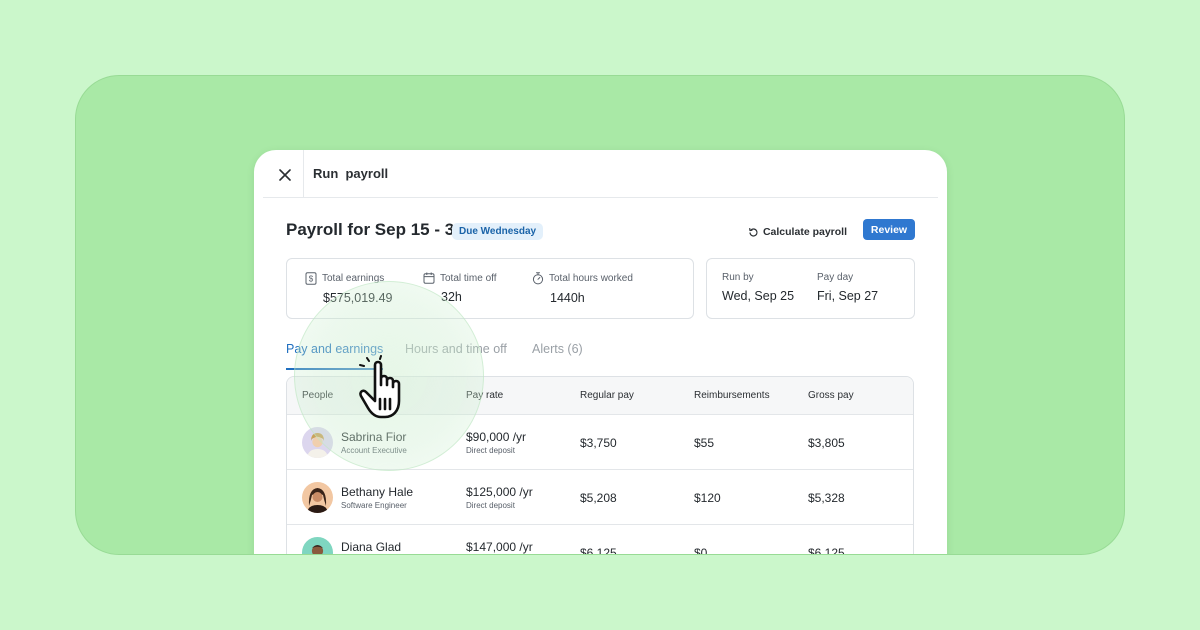  Describe the element at coordinates (285, 175) in the screenshot. I see `close-icon` at that location.